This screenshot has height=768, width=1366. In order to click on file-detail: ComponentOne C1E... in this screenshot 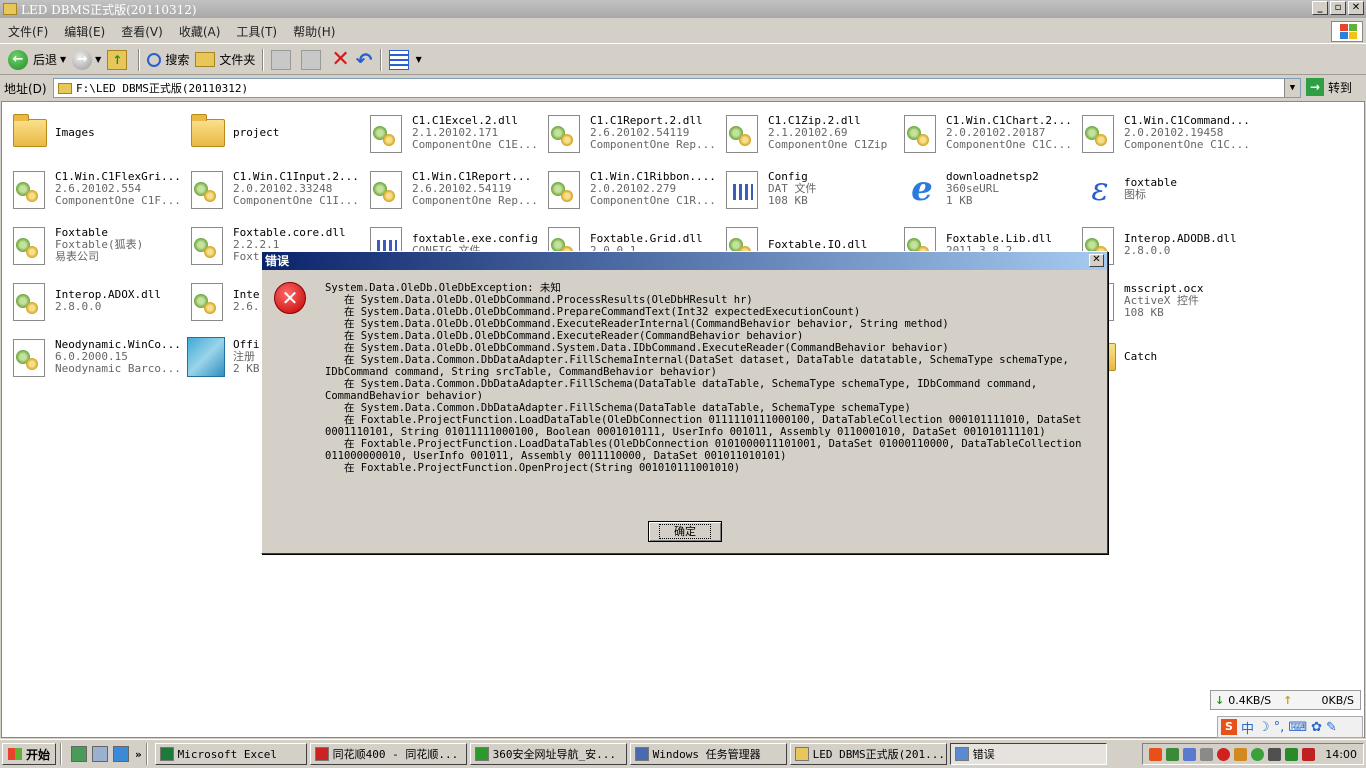, I will do `click(475, 144)`.